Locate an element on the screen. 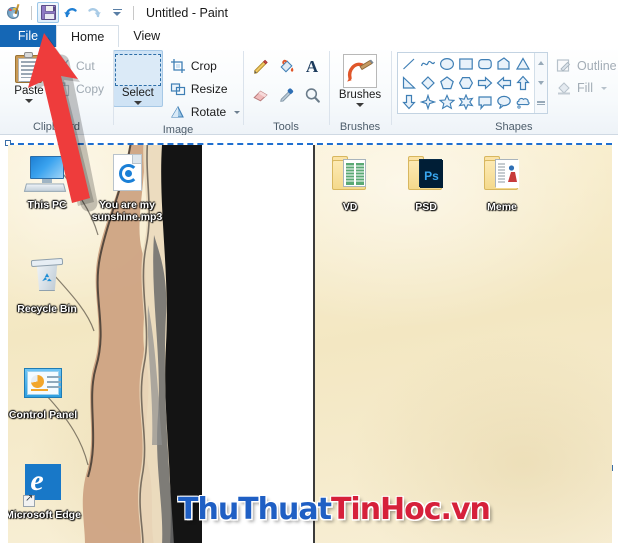  ribbon-group-shapes: Outline Fill Shapes is located at coordinates (504, 91).